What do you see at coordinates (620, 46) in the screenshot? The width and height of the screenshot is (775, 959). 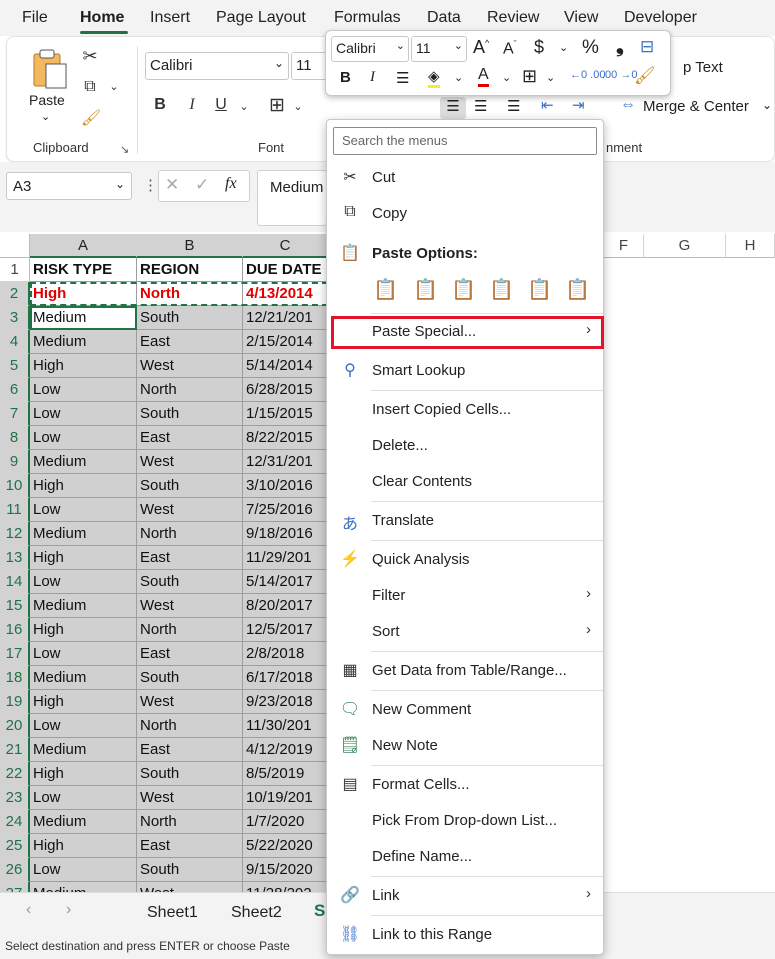 I see `comma-style-icon: ❟` at bounding box center [620, 46].